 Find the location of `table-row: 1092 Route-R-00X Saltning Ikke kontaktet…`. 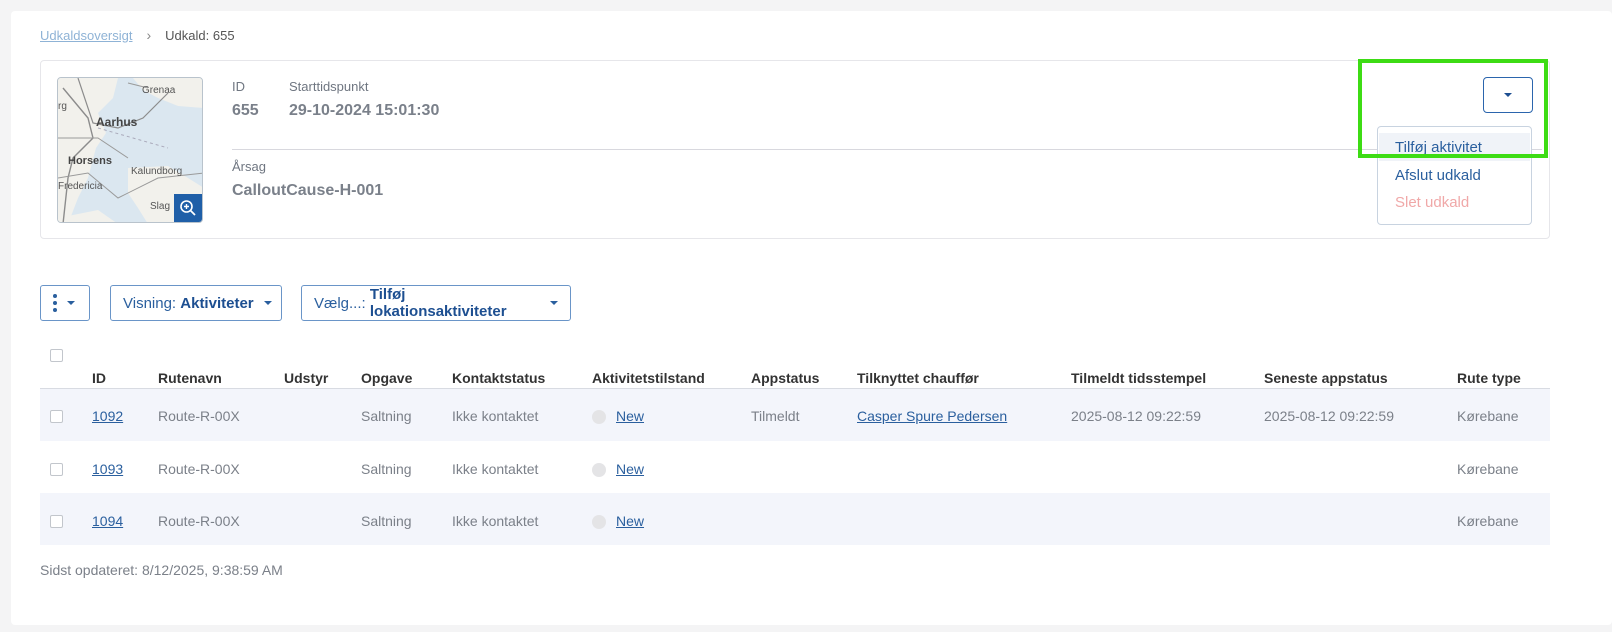

table-row: 1092 Route-R-00X Saltning Ikke kontaktet… is located at coordinates (795, 415).